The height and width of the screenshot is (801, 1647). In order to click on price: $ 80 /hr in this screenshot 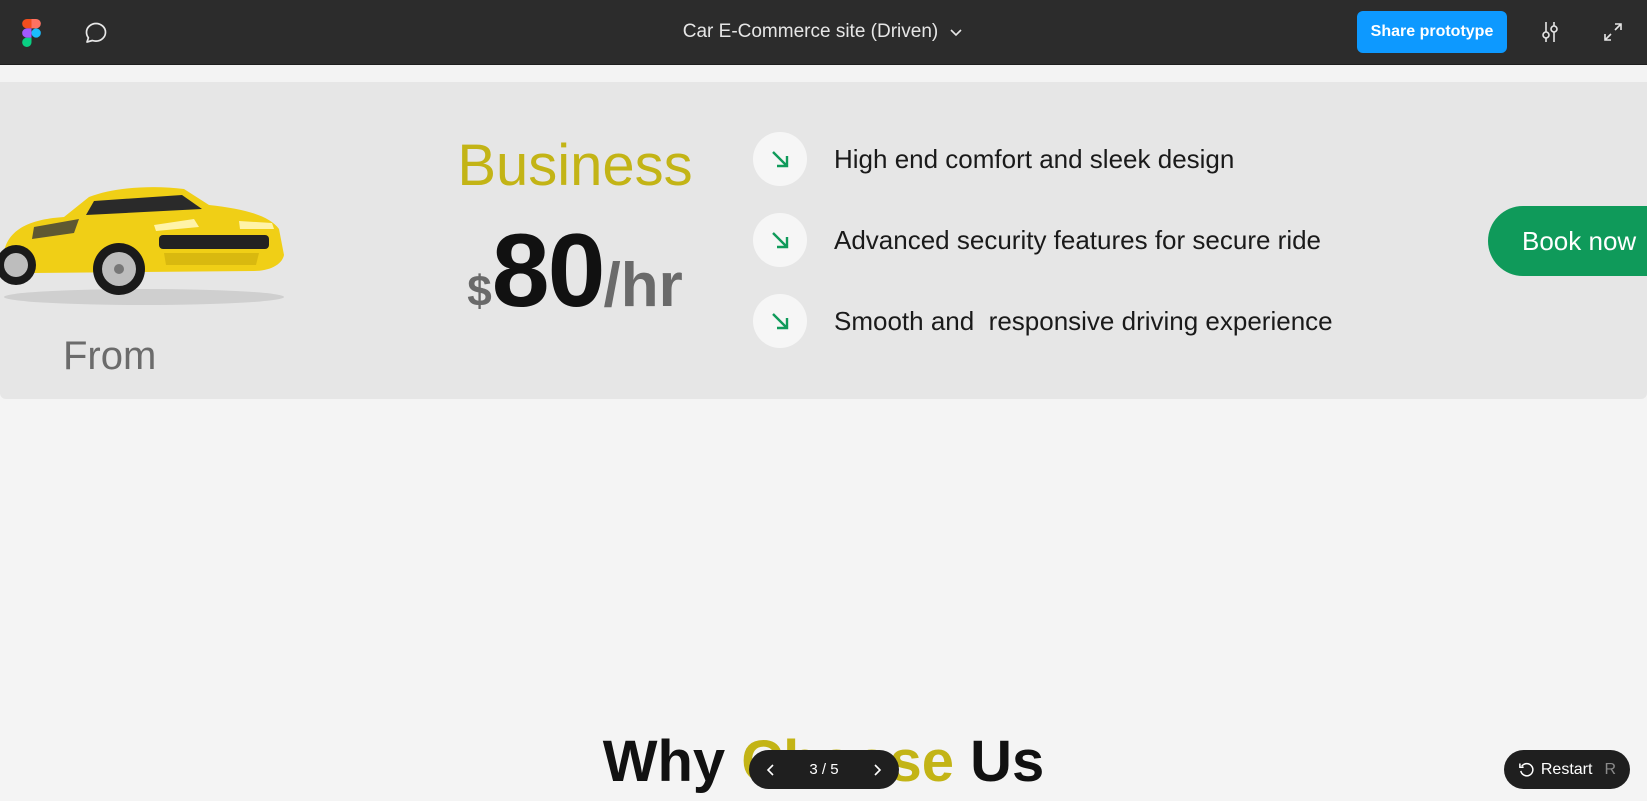, I will do `click(575, 271)`.